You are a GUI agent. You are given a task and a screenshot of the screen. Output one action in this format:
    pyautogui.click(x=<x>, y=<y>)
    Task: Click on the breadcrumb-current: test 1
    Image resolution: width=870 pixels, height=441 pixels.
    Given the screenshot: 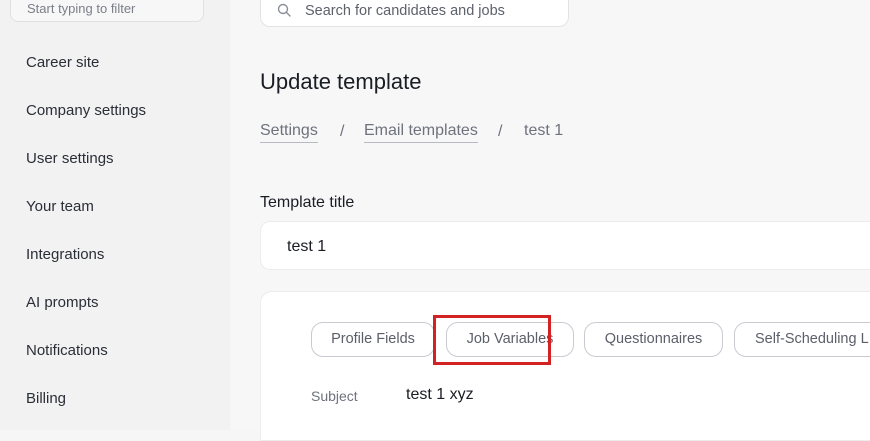 What is the action you would take?
    pyautogui.click(x=544, y=130)
    